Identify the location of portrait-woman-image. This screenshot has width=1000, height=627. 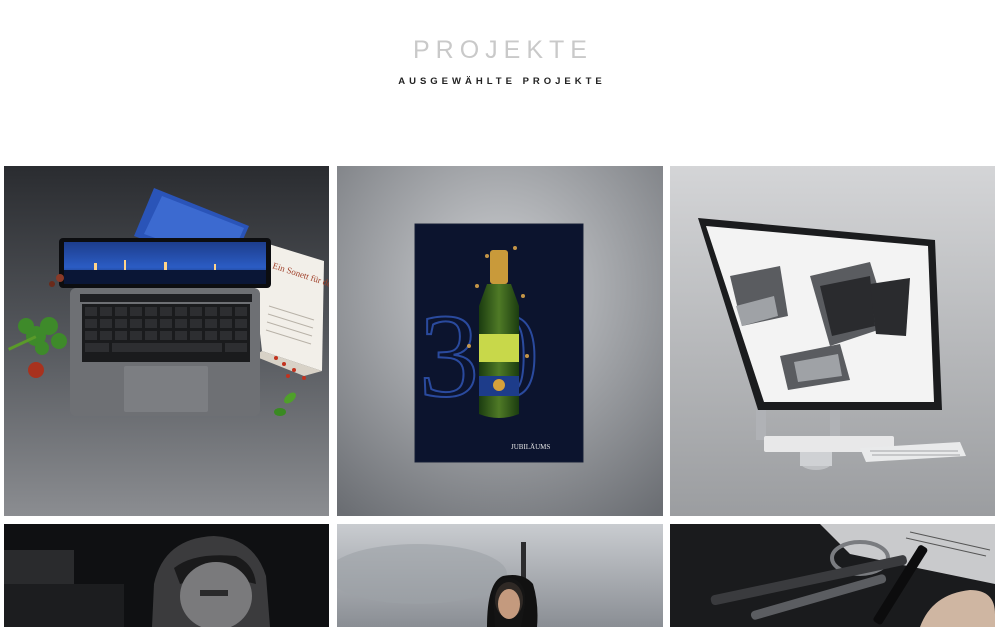
(500, 575).